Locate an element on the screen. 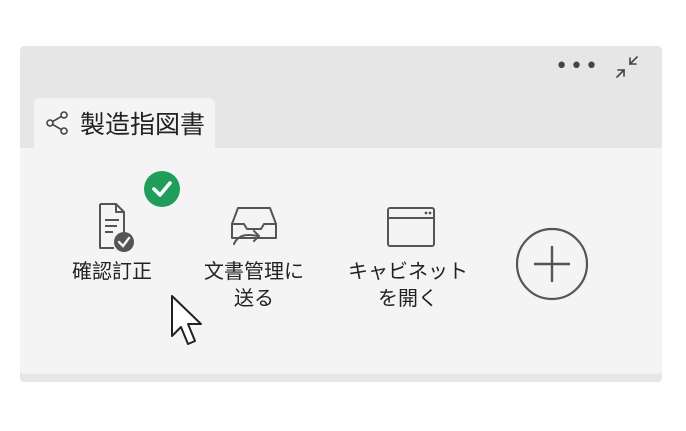 The image size is (686, 431). inbox-send-icon is located at coordinates (254, 226).